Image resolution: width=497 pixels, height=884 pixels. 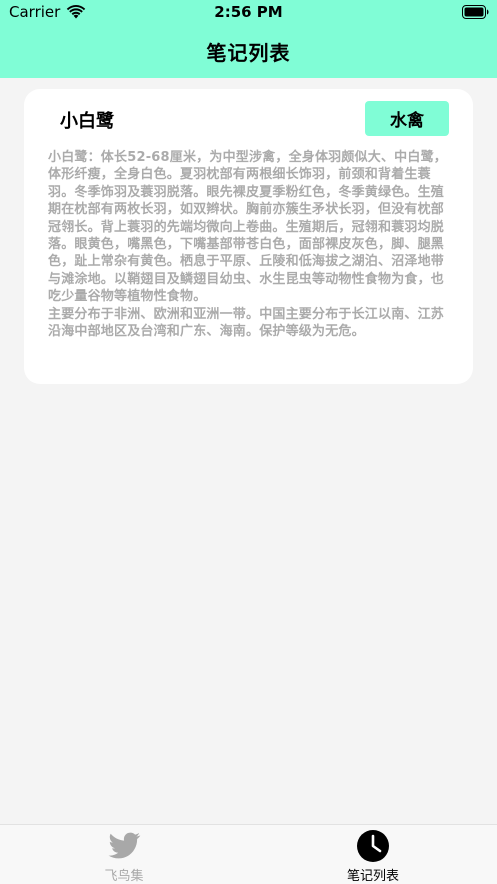 I want to click on tab-bar: 飞鸟集 笔记列表, so click(x=248, y=854).